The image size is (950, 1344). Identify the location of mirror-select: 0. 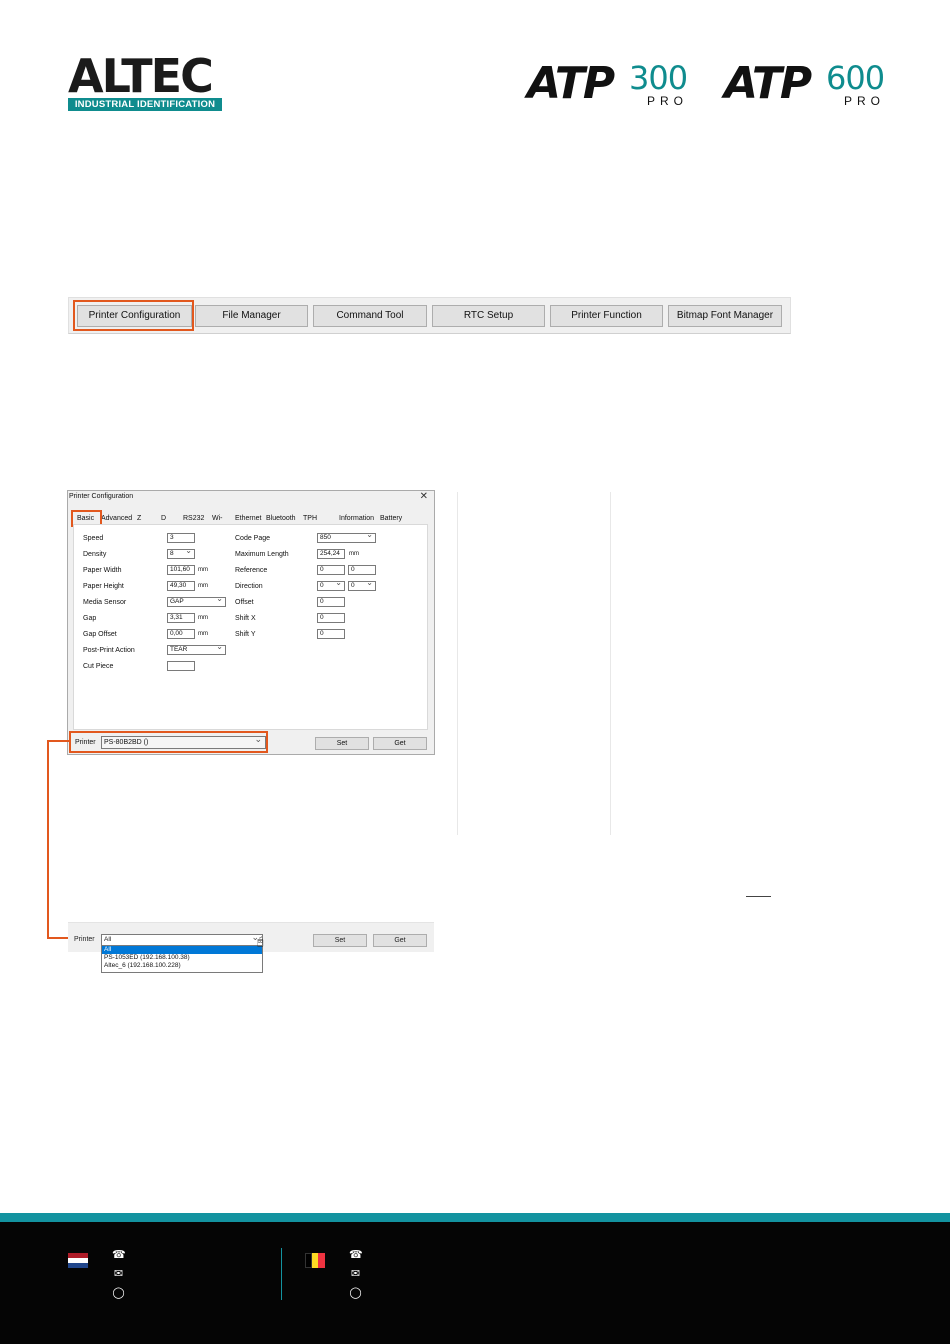
(362, 585).